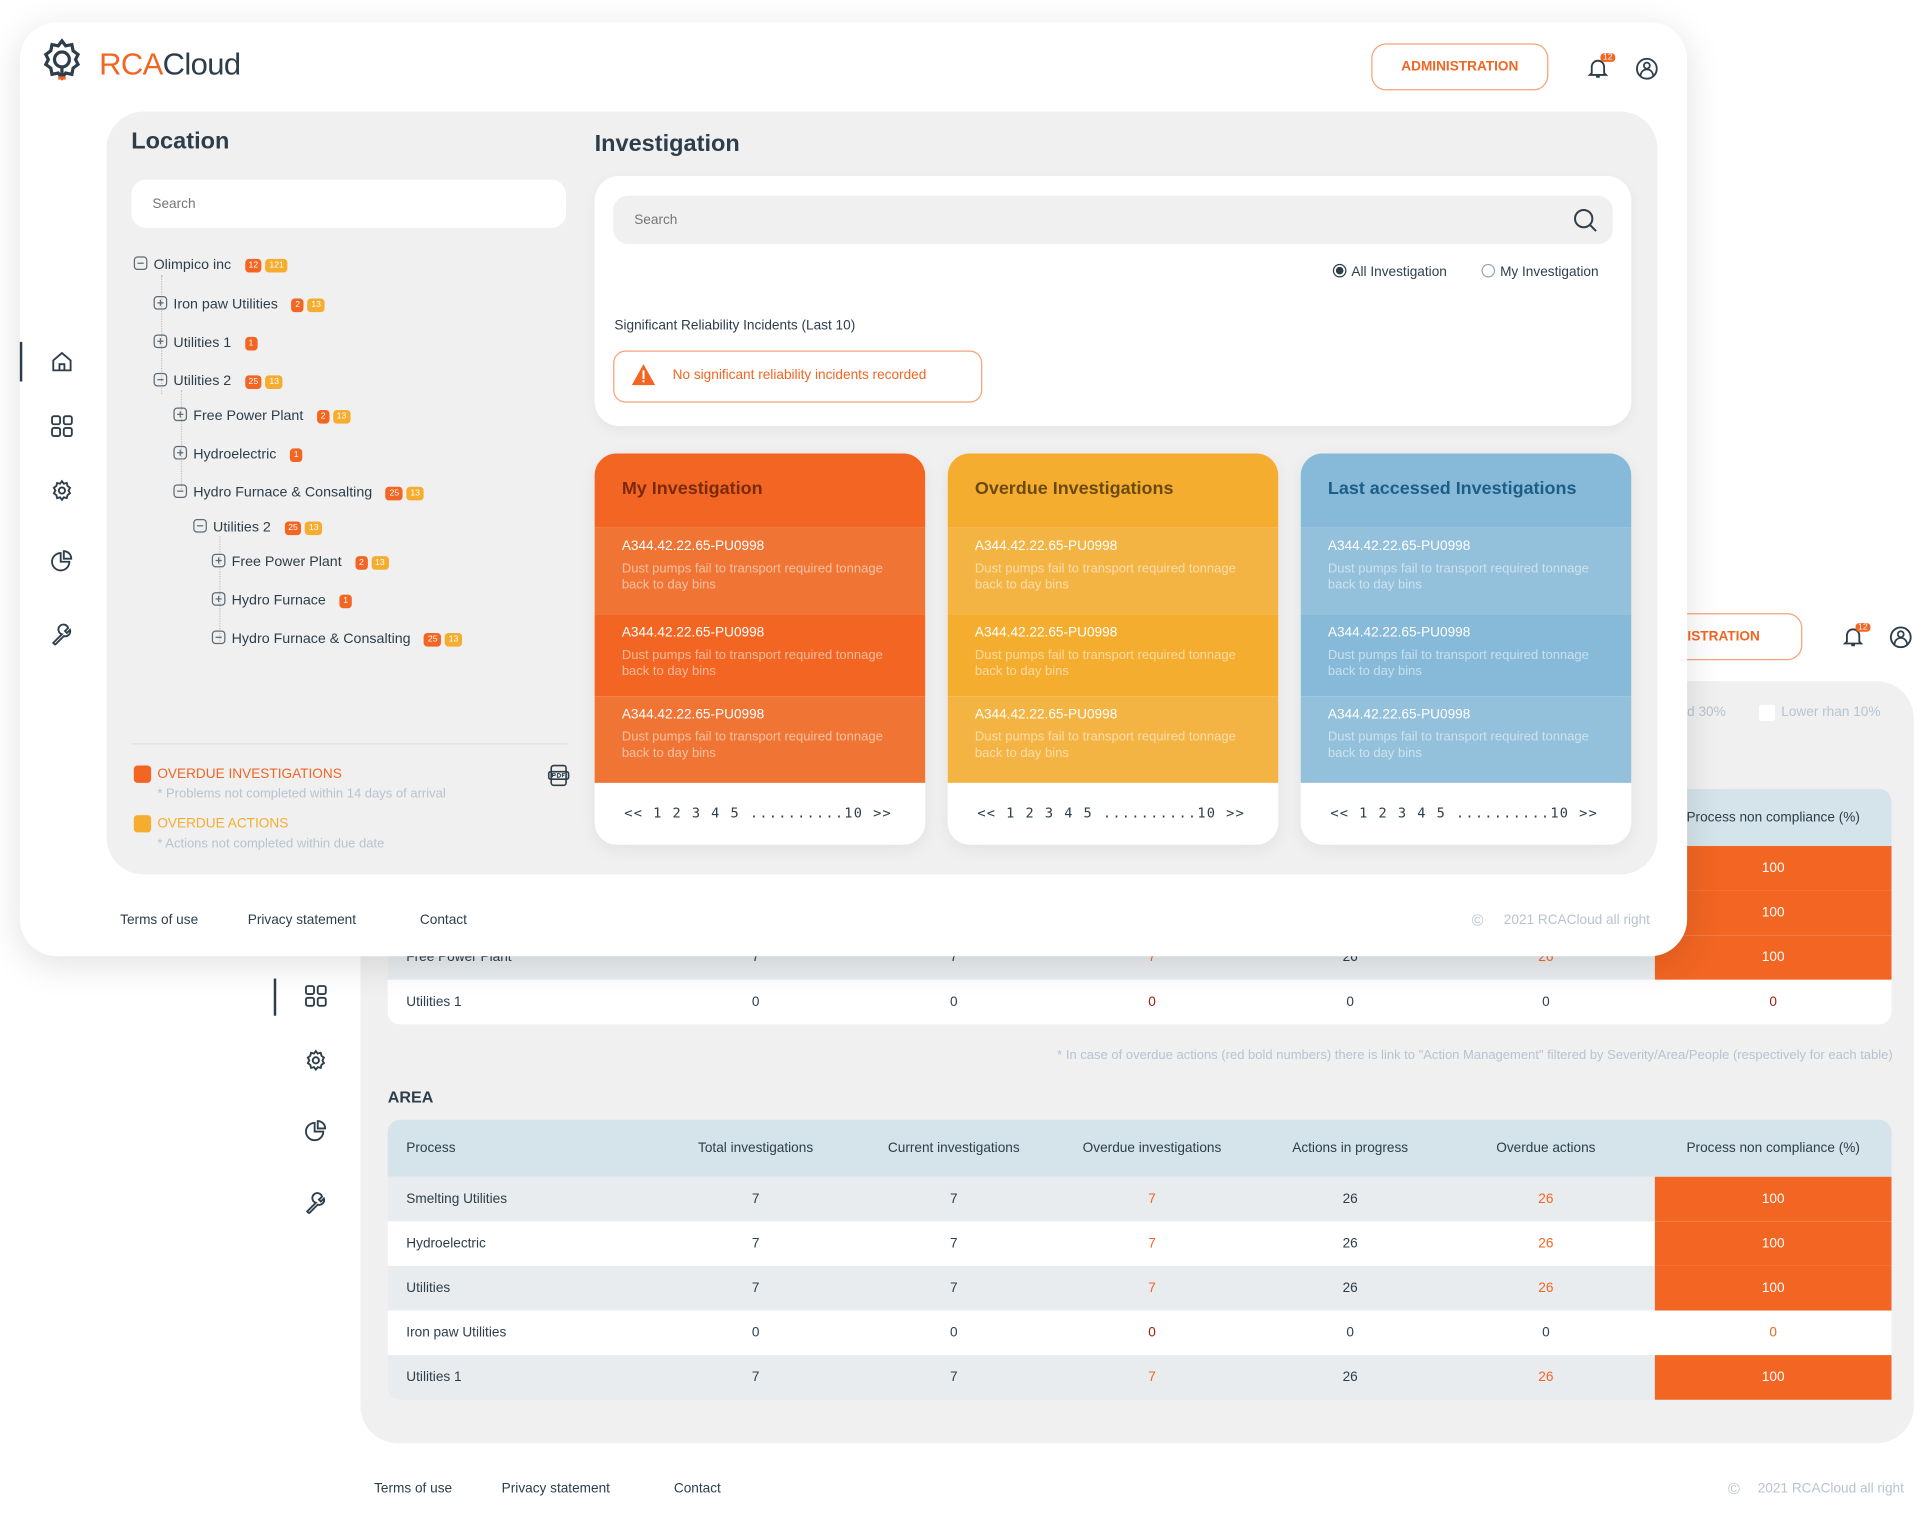 This screenshot has width=1920, height=1524. What do you see at coordinates (62, 63) in the screenshot?
I see `logo-icon` at bounding box center [62, 63].